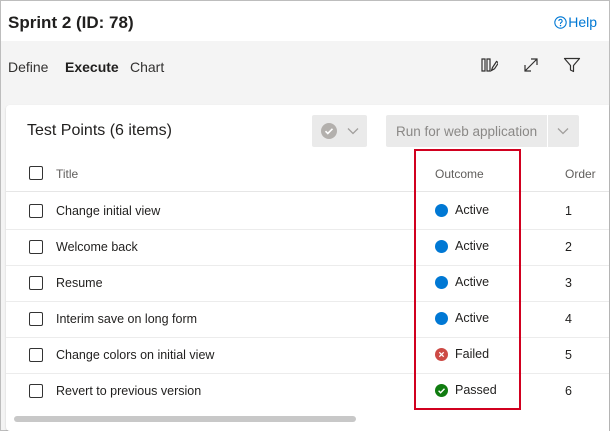 This screenshot has height=431, width=610. I want to click on tab-chart: Chart, so click(147, 67).